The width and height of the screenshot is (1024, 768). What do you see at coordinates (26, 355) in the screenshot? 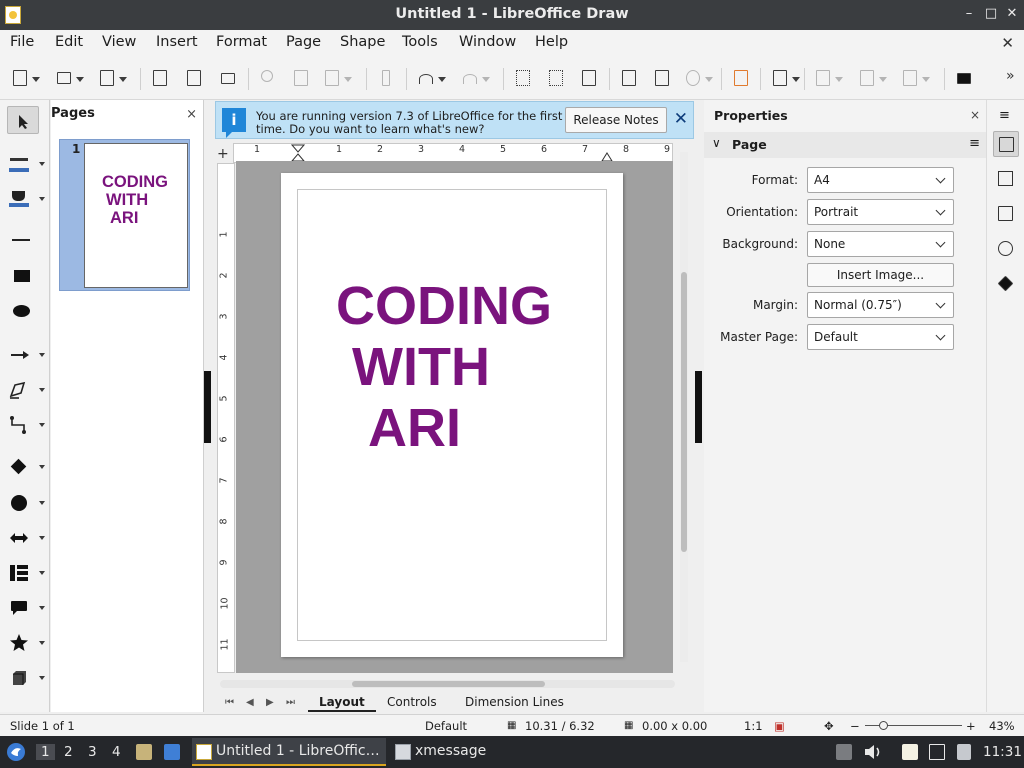
I see `arrow-lines-icon` at bounding box center [26, 355].